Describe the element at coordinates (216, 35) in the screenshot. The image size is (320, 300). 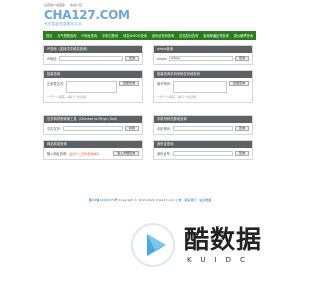
I see `nav-item-postcode: 各地邮编区号查询` at that location.